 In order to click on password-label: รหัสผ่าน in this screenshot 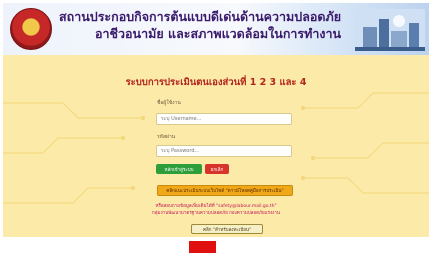, I will do `click(166, 137)`.